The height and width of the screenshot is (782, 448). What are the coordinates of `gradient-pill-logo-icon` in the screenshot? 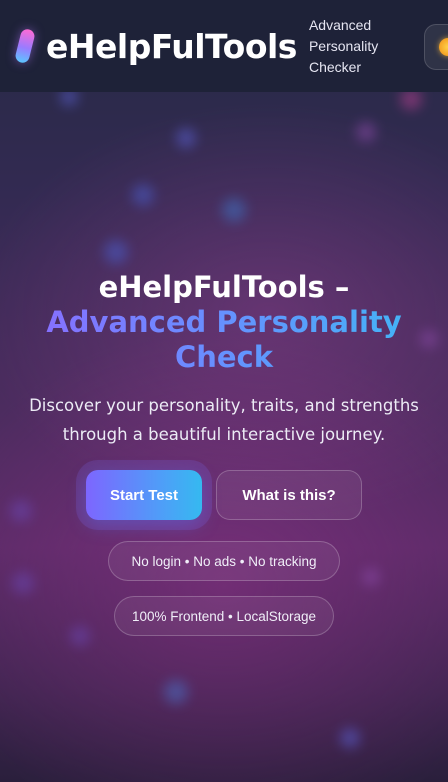 It's located at (25, 46).